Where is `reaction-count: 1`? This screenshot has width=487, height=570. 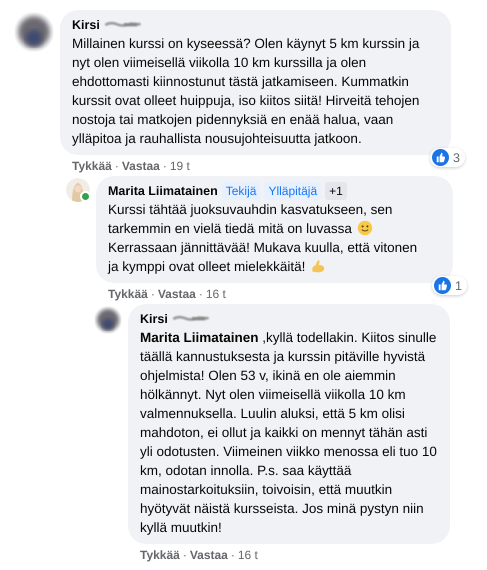
reaction-count: 1 is located at coordinates (449, 285).